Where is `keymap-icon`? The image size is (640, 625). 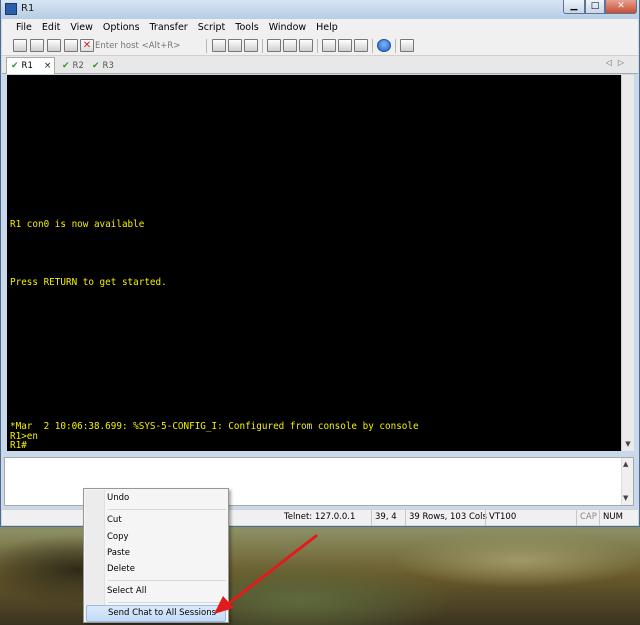
keymap-icon is located at coordinates (361, 45).